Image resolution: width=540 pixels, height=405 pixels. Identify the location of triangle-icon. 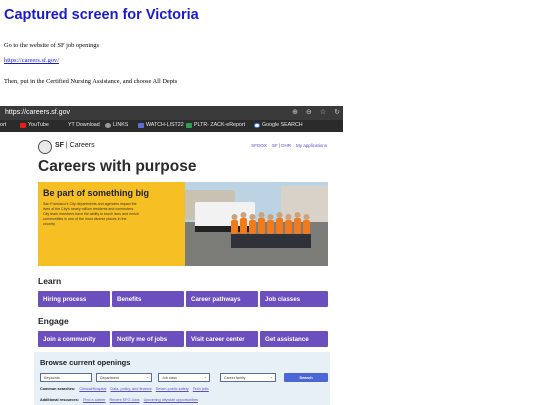
(189, 125).